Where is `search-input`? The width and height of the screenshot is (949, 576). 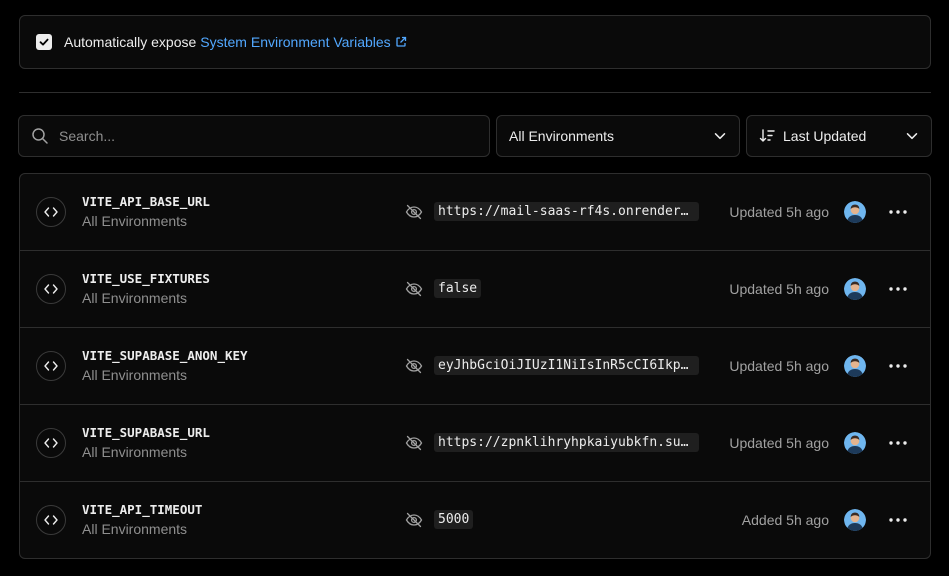
search-input is located at coordinates (274, 136).